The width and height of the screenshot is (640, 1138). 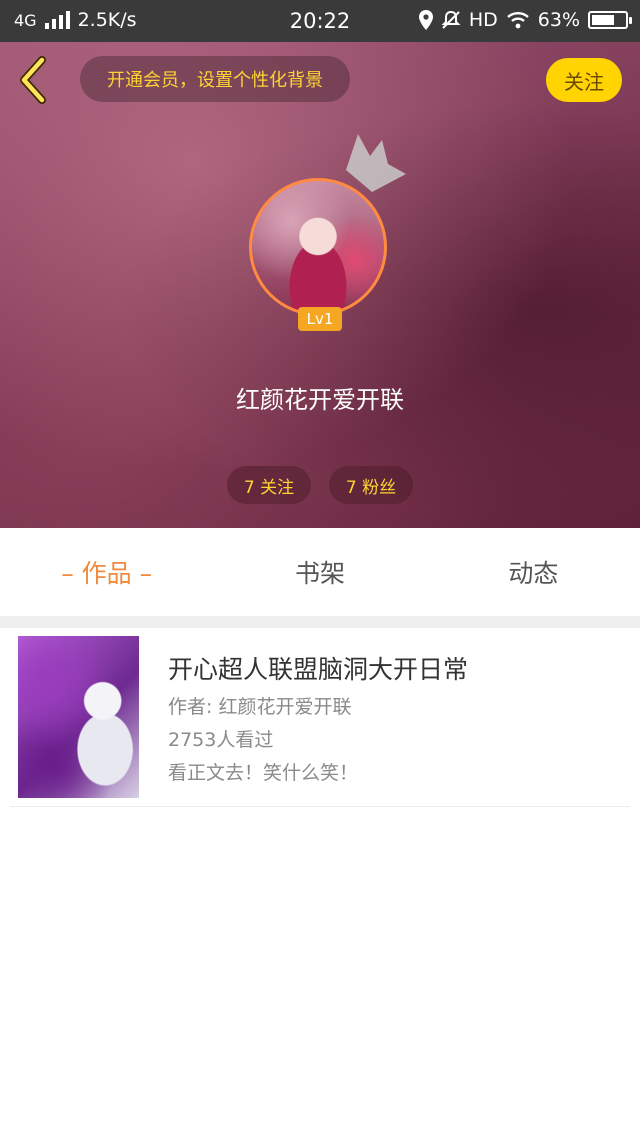 I want to click on username: 红颜花开爱开联, so click(x=320, y=400).